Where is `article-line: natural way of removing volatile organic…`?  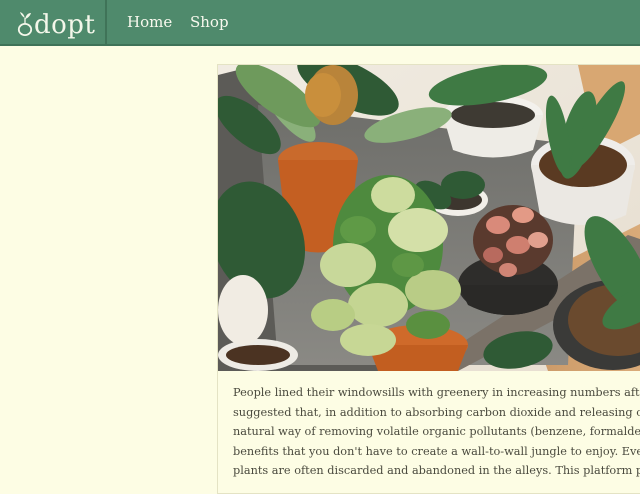 article-line: natural way of removing volatile organic… is located at coordinates (436, 431).